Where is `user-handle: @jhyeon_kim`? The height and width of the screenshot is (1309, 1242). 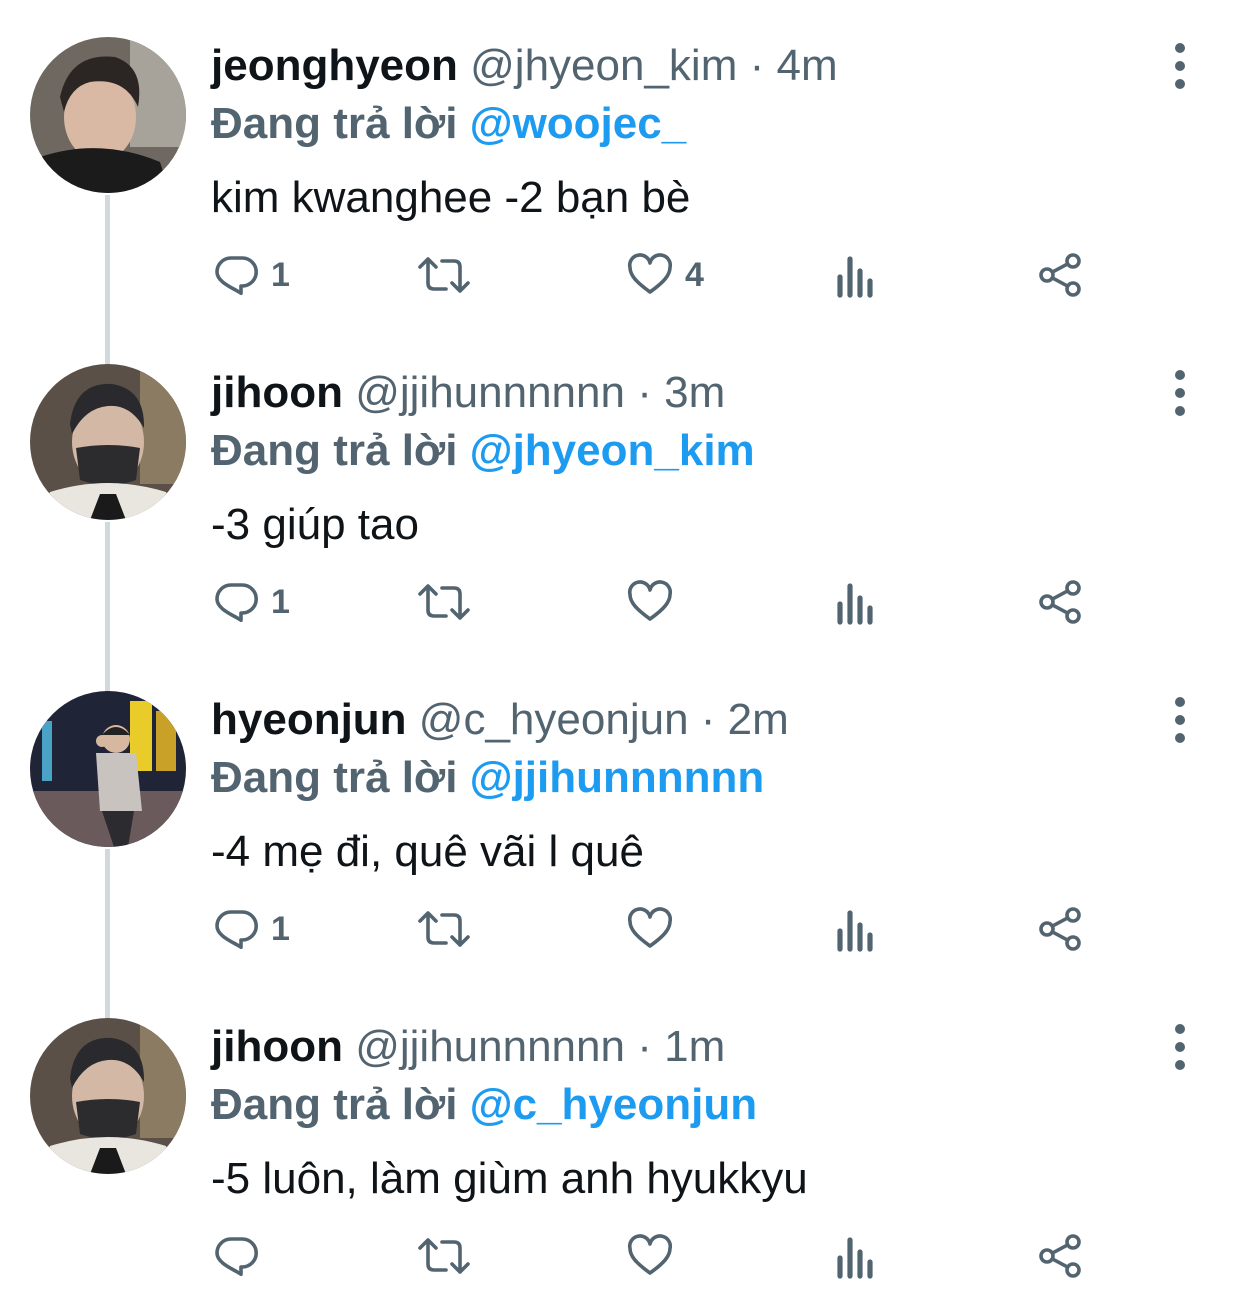 user-handle: @jhyeon_kim is located at coordinates (603, 65).